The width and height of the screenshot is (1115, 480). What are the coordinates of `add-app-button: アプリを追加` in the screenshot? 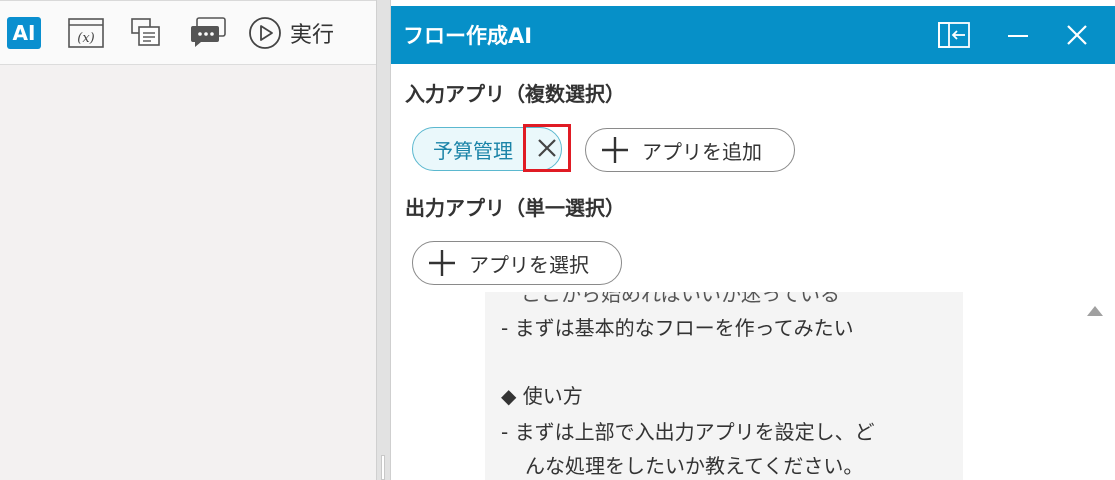 It's located at (690, 150).